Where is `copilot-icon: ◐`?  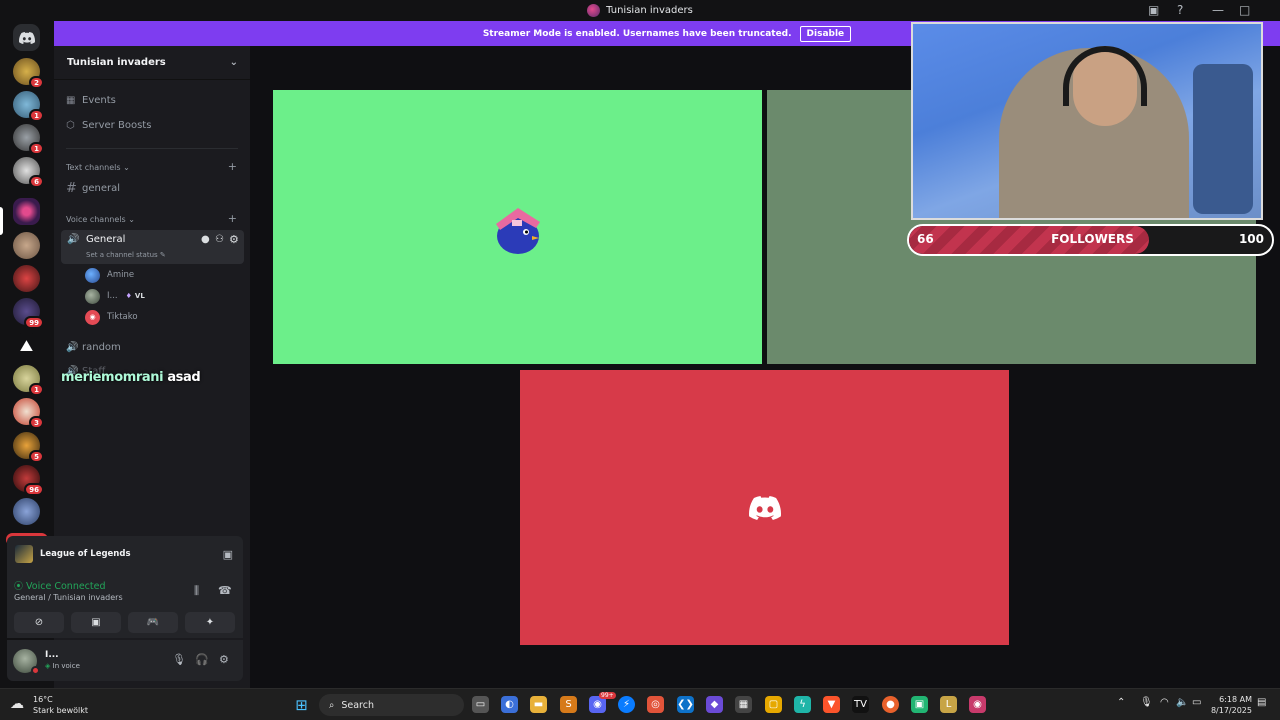
copilot-icon: ◐ is located at coordinates (509, 704).